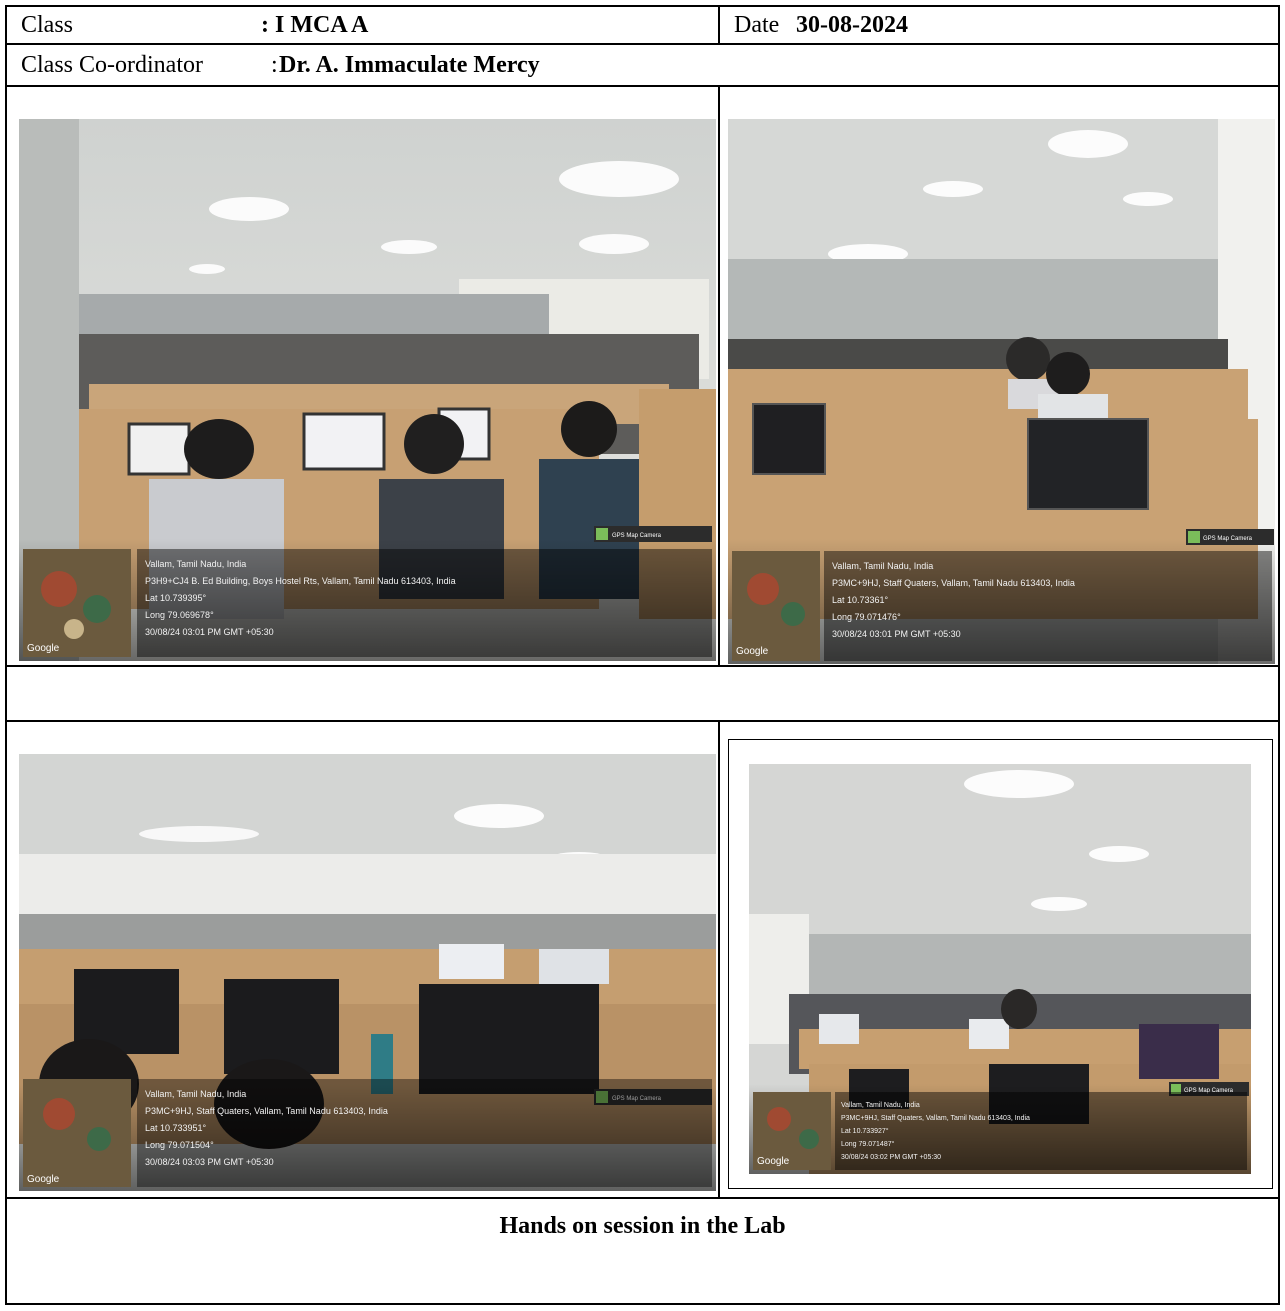 The height and width of the screenshot is (1311, 1285). What do you see at coordinates (642, 1226) in the screenshot?
I see `caption: Hands on session in the Lab` at bounding box center [642, 1226].